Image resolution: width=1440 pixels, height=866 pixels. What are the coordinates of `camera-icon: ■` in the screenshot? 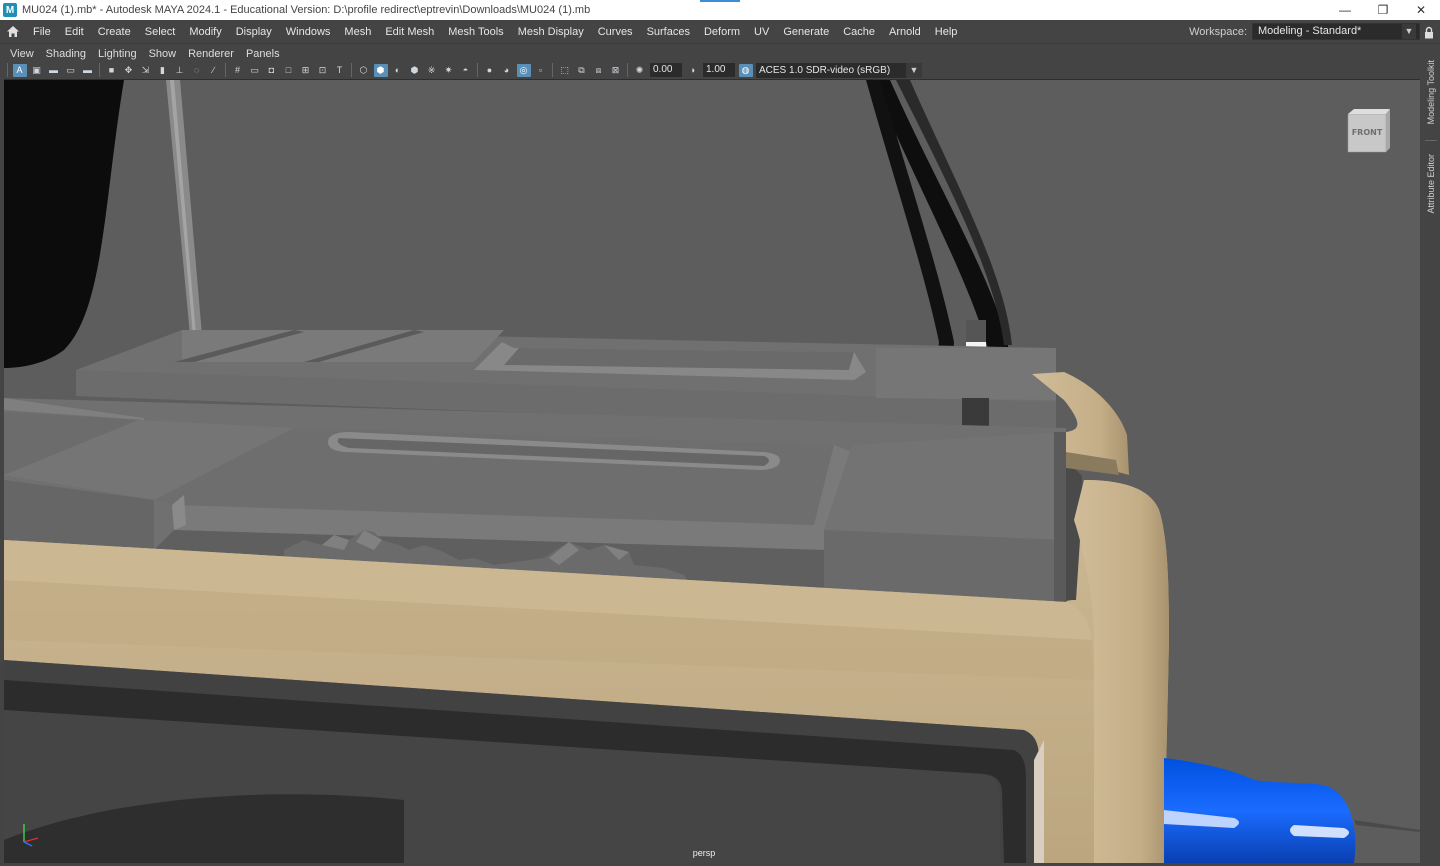 It's located at (112, 70).